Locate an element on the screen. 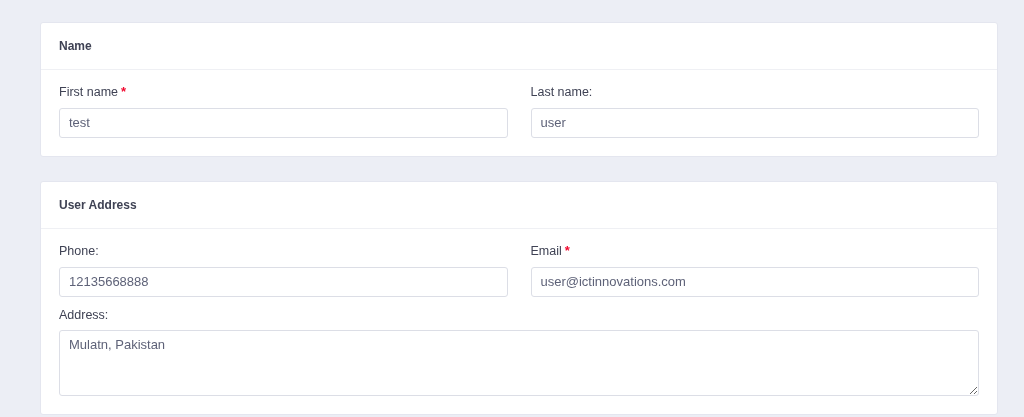 Image resolution: width=1024 pixels, height=417 pixels. text-field: 12135668888 is located at coordinates (283, 281).